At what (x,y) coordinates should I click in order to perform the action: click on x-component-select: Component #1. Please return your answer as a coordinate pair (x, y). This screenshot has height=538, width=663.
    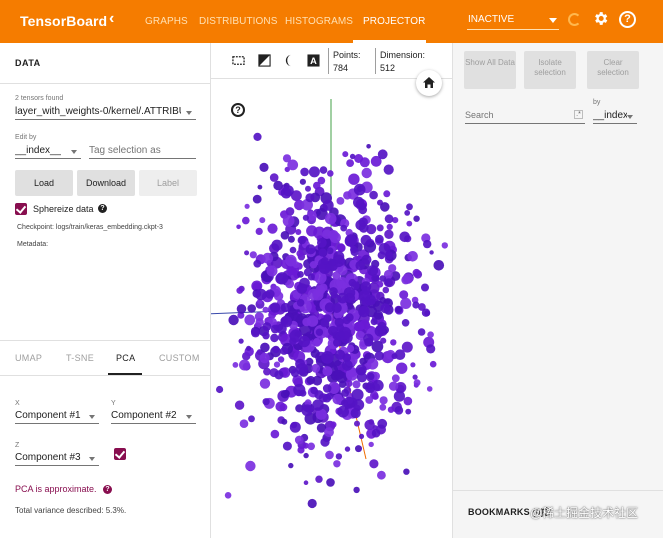
    Looking at the image, I should click on (57, 415).